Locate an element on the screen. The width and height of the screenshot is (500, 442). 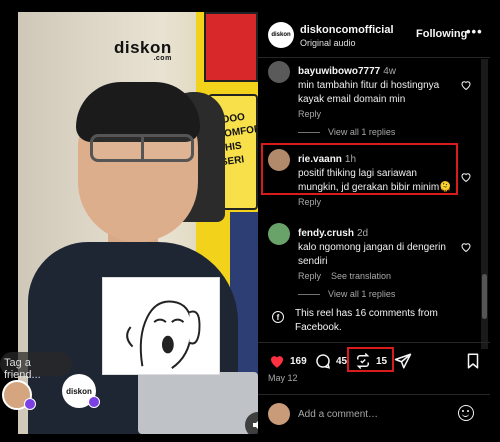
comment-button: 45 is located at coordinates (330, 361).